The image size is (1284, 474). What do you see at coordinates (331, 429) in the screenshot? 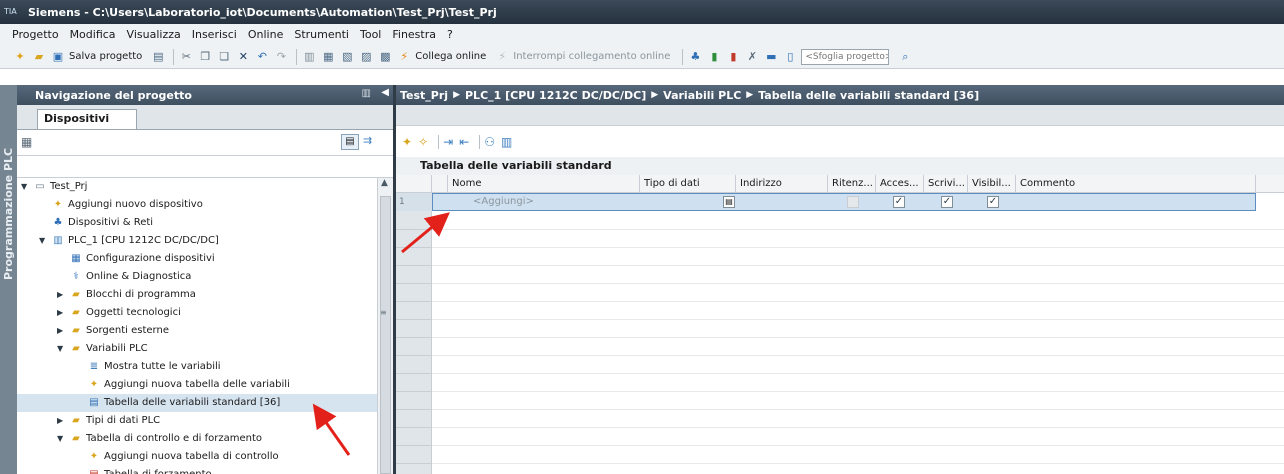
I see `red-arrow-tag-table-icon` at bounding box center [331, 429].